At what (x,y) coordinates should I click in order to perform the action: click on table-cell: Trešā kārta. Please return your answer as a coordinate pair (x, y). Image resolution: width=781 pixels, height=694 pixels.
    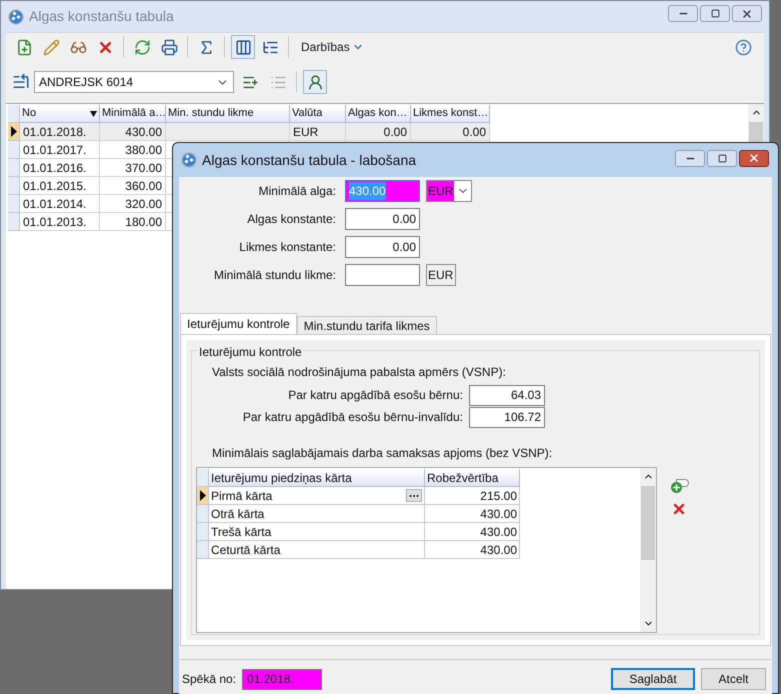
    Looking at the image, I should click on (317, 532).